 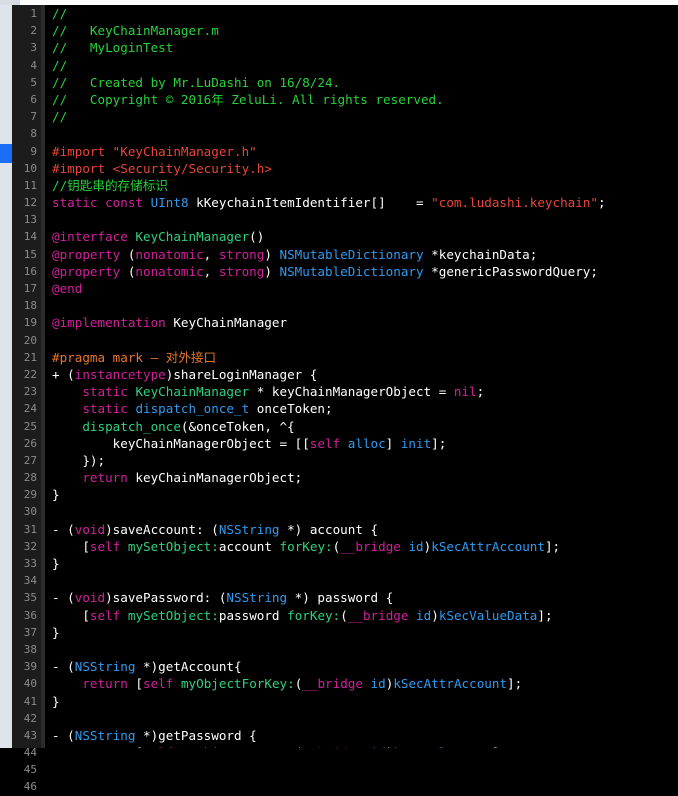 What do you see at coordinates (109, 323) in the screenshot?
I see `code-token: @implementation` at bounding box center [109, 323].